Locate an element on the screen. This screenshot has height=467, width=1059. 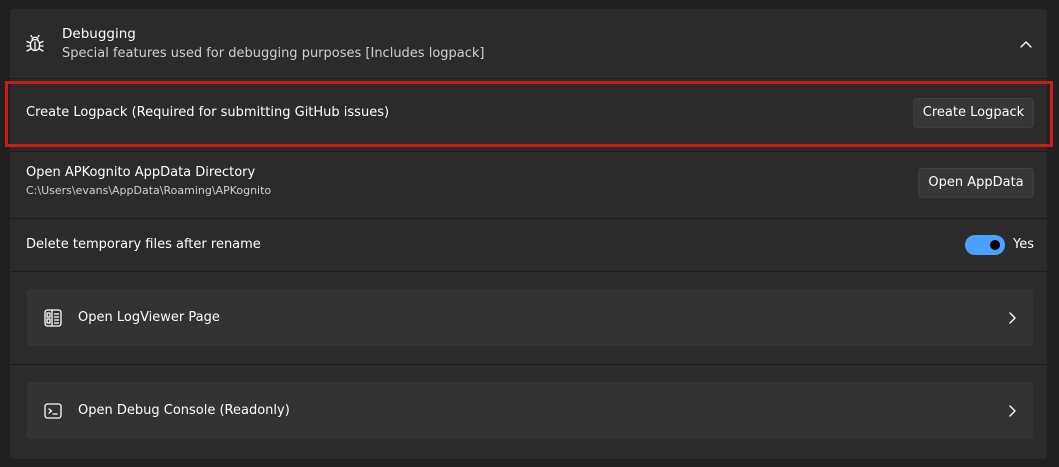
console-icon is located at coordinates (53, 411).